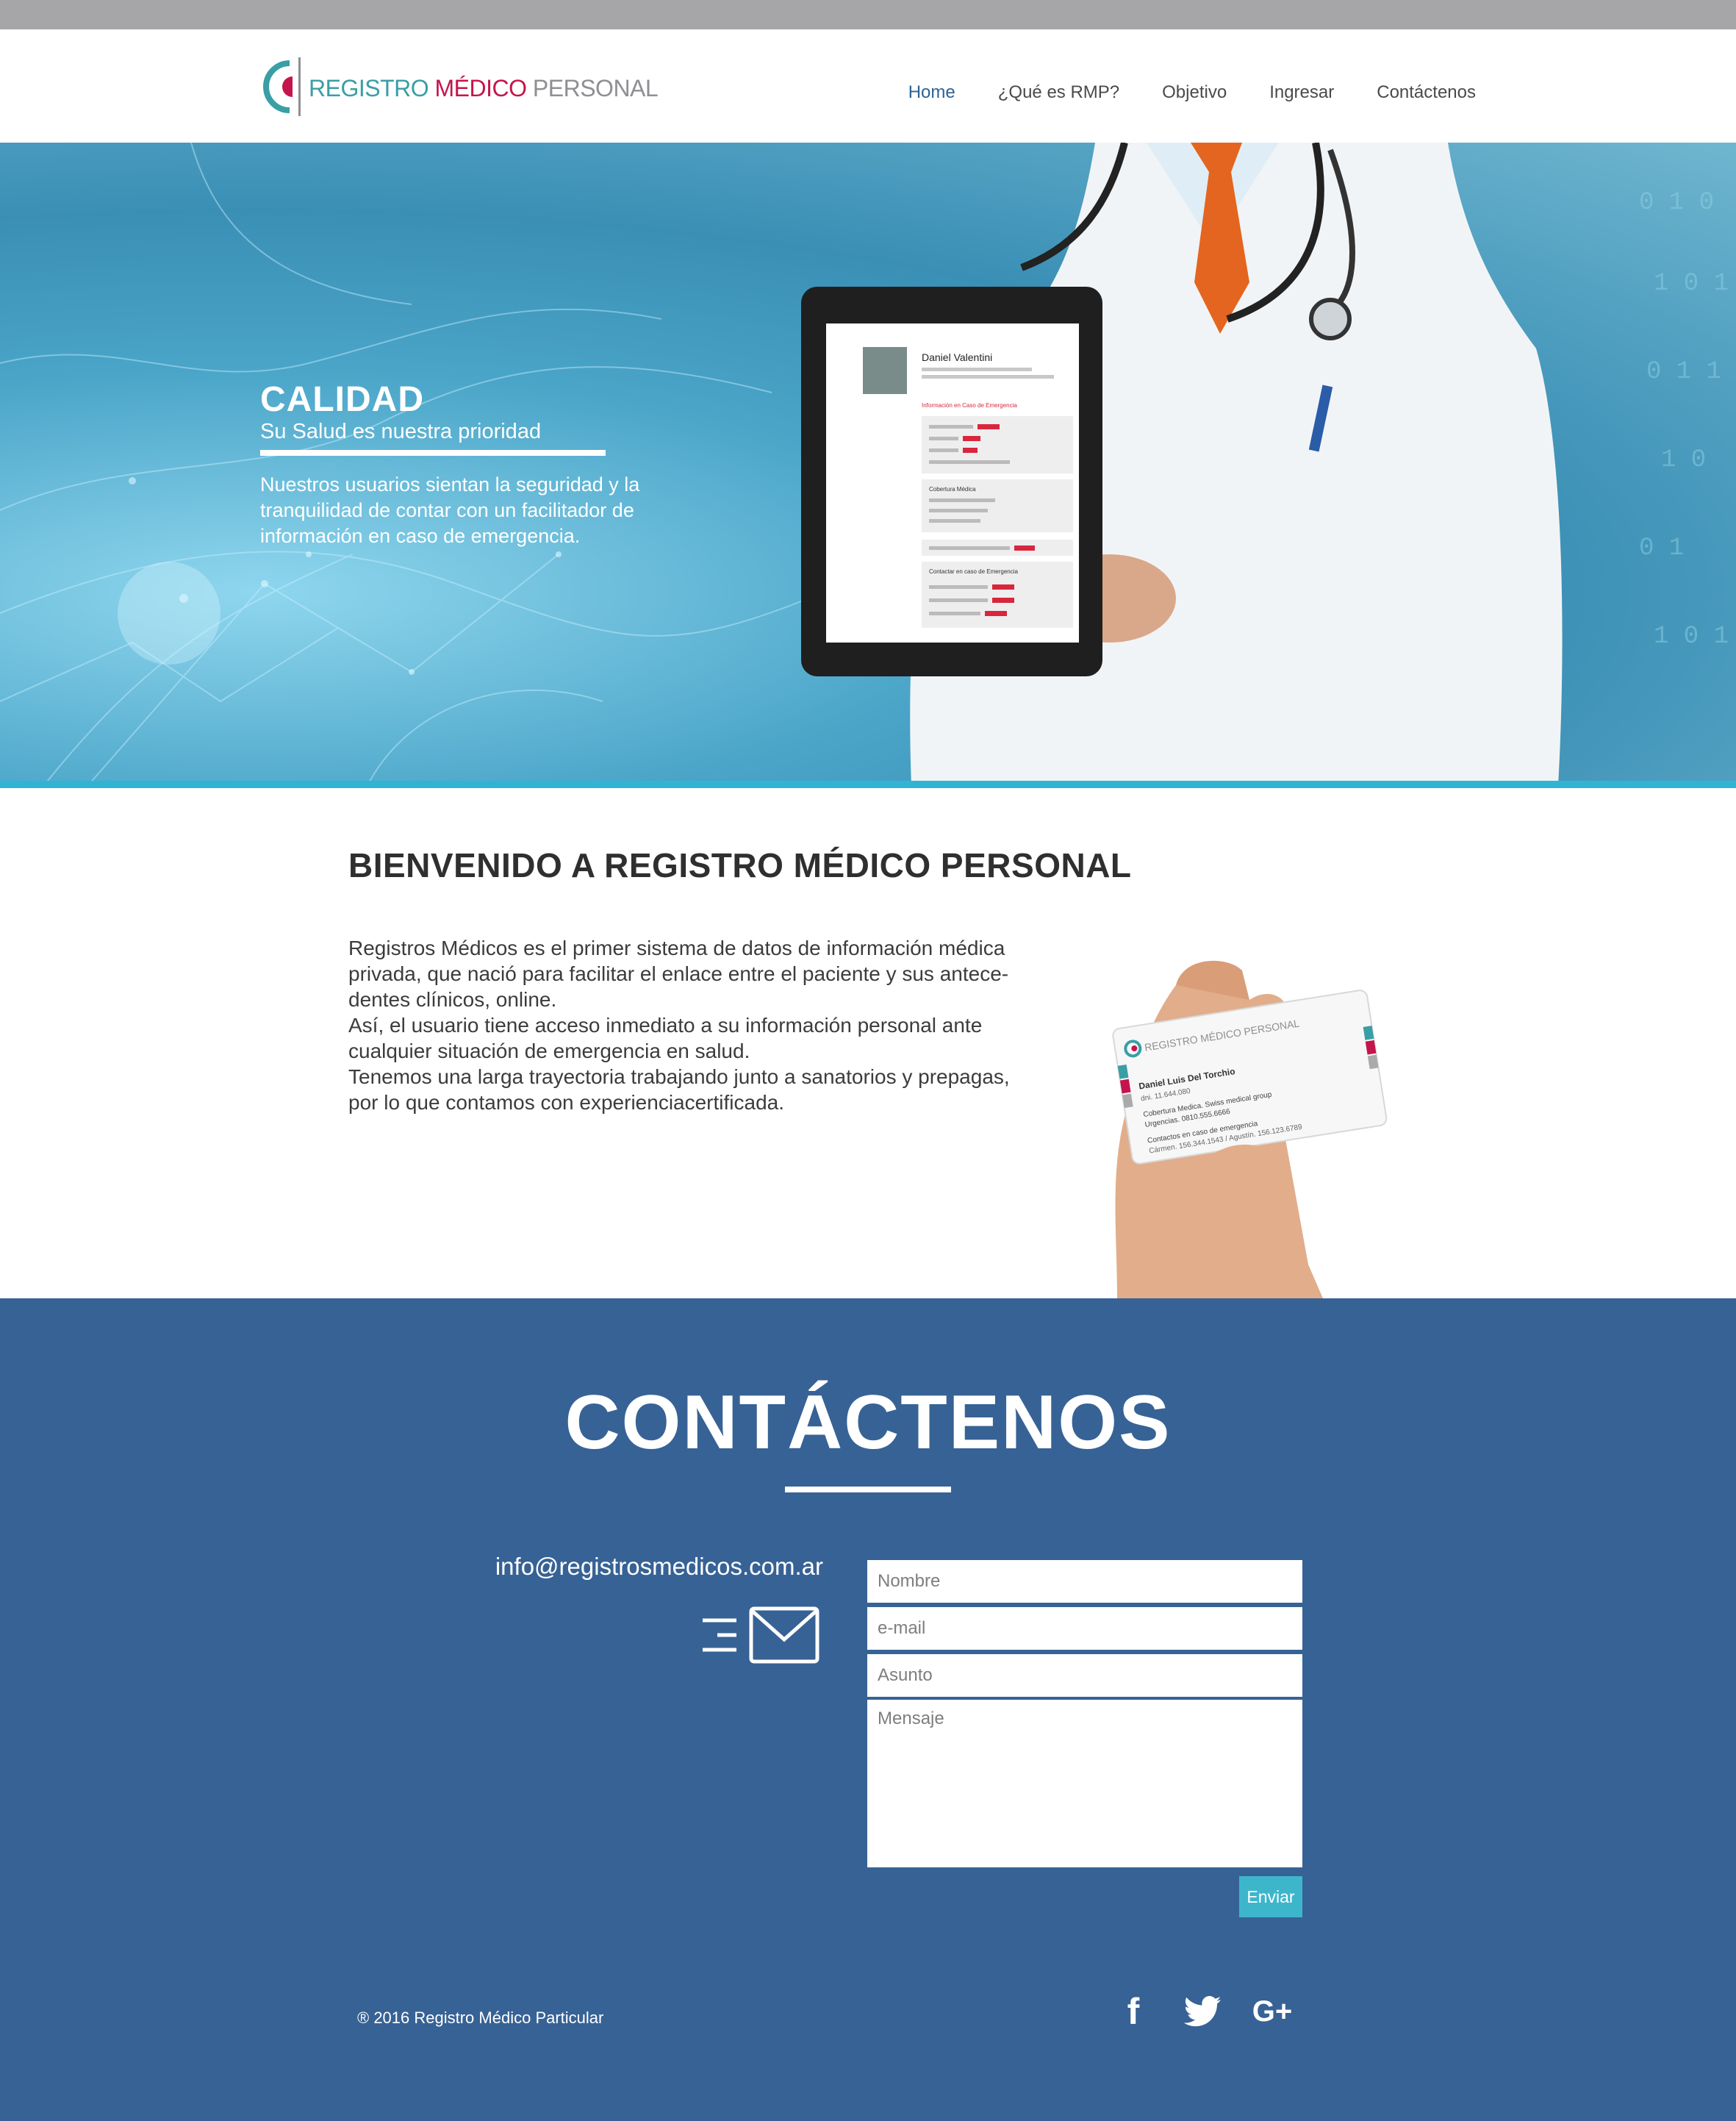 This screenshot has height=2121, width=1736. I want to click on contact-title: CONTÁCTENOS, so click(868, 1422).